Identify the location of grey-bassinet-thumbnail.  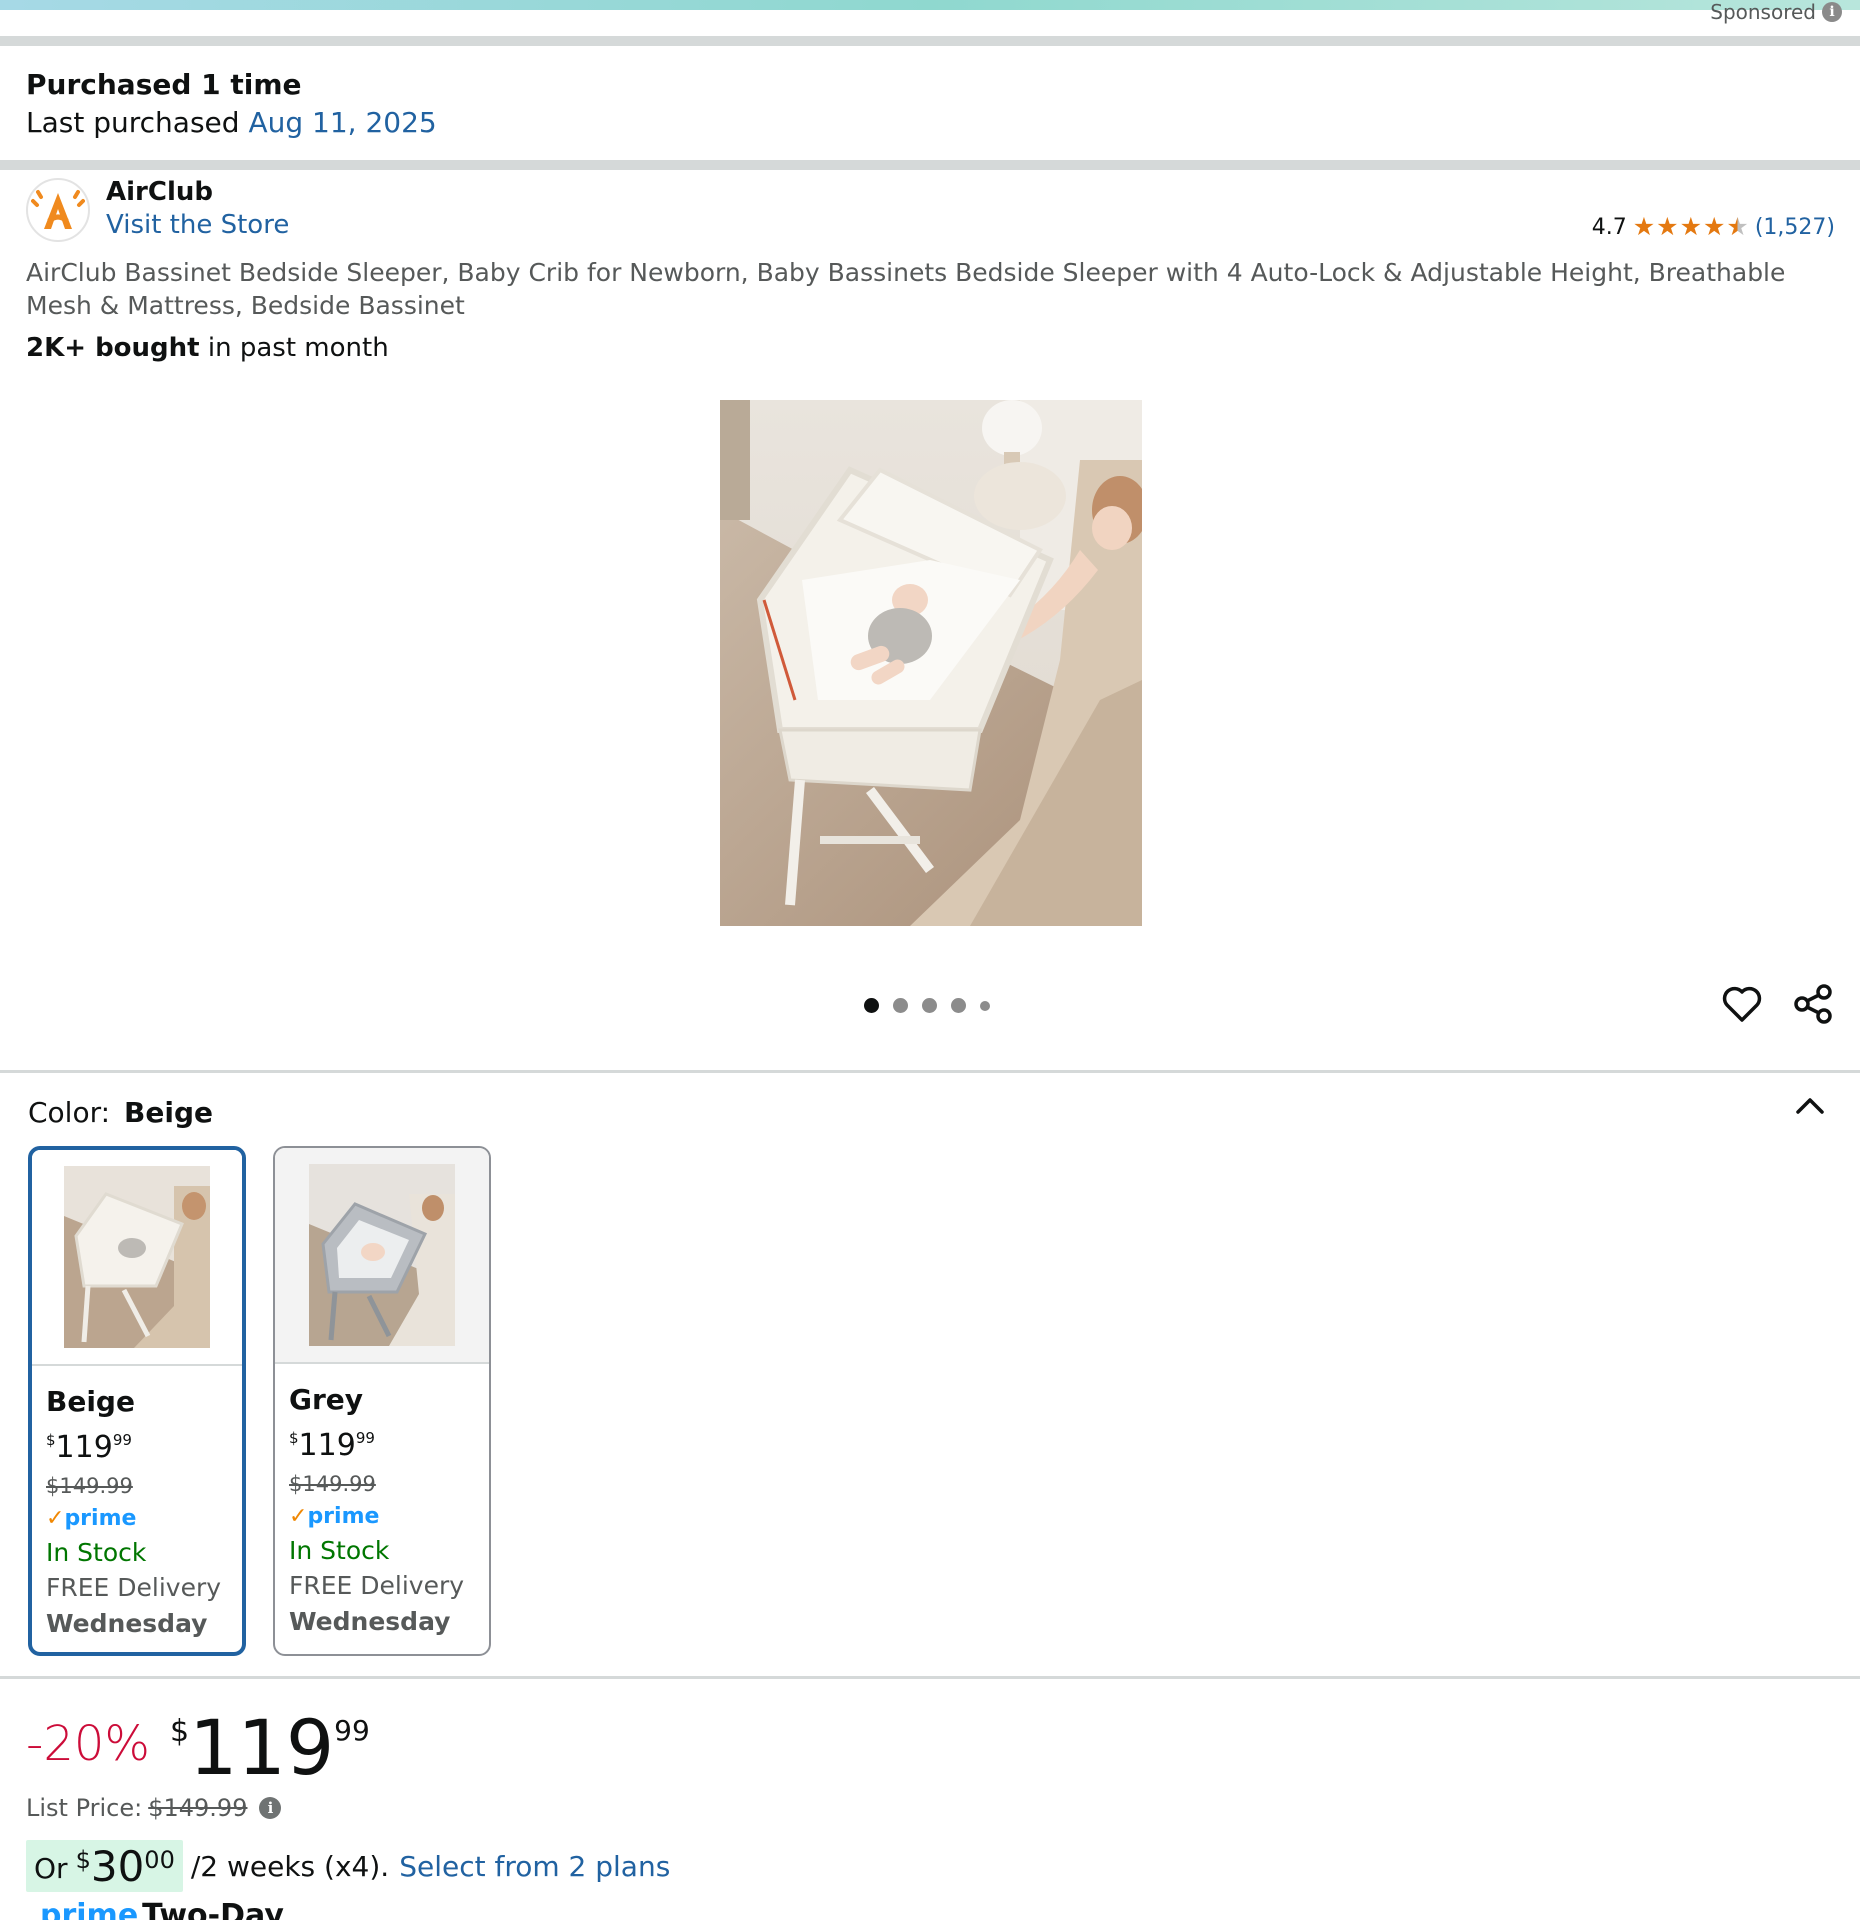
(382, 1255).